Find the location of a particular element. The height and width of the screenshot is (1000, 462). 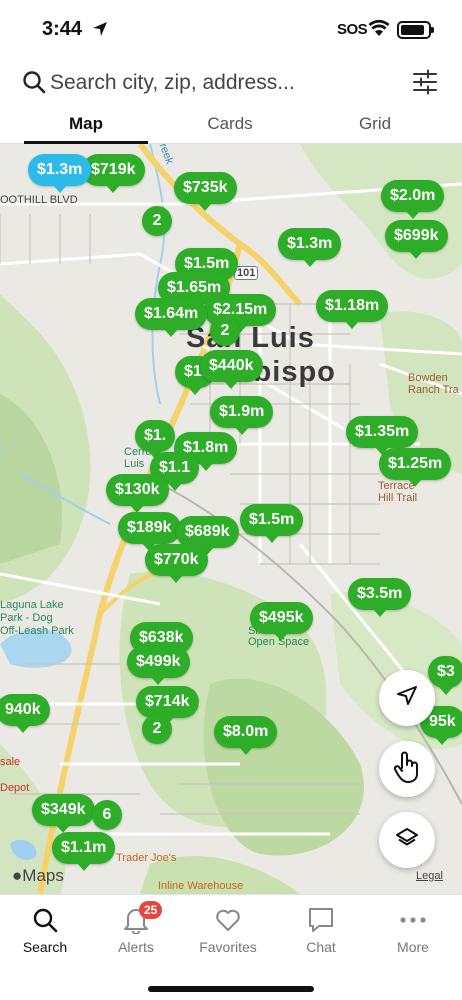

filter-sliders-icon is located at coordinates (425, 84).